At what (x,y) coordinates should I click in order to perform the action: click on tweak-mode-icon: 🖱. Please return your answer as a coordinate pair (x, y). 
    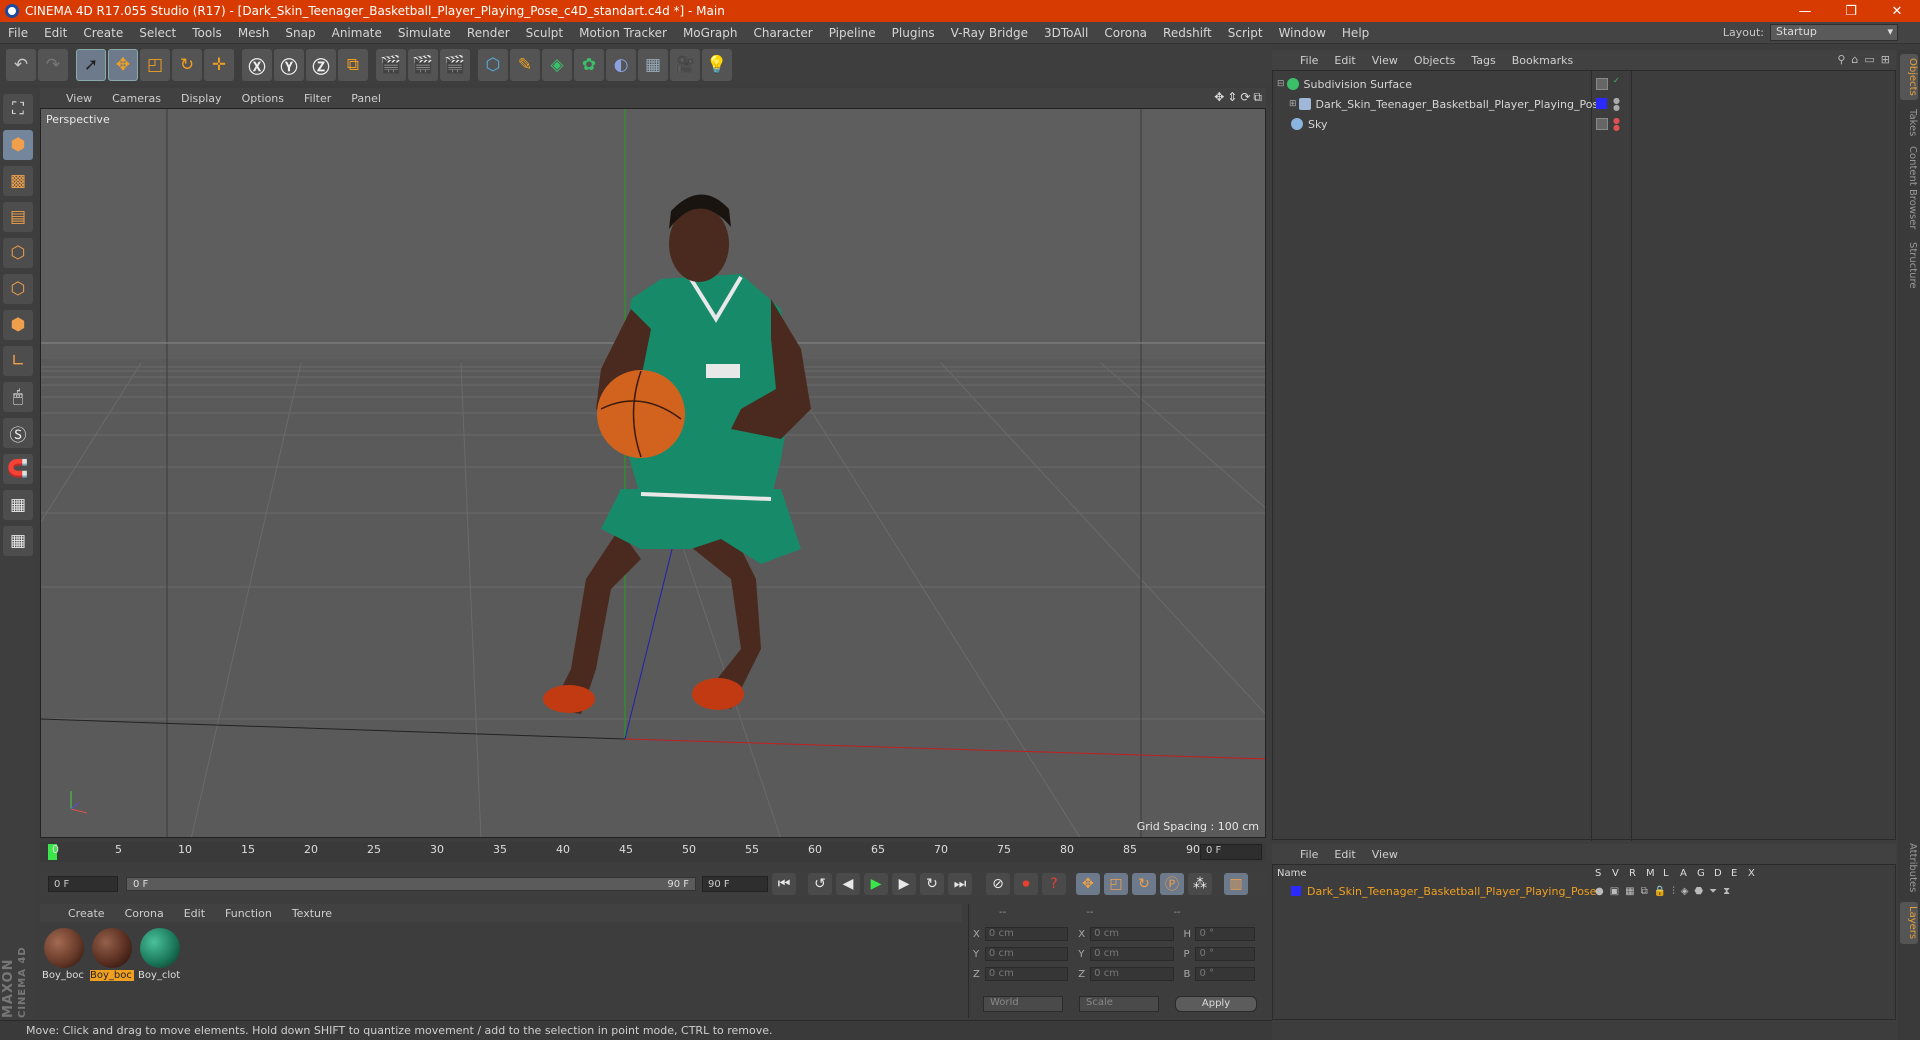
    Looking at the image, I should click on (18, 397).